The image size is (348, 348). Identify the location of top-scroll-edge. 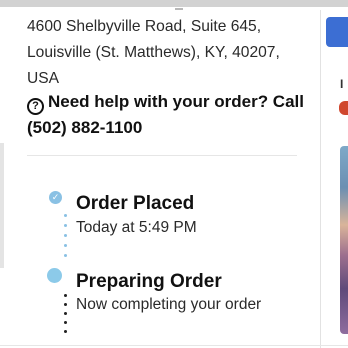
(174, 3).